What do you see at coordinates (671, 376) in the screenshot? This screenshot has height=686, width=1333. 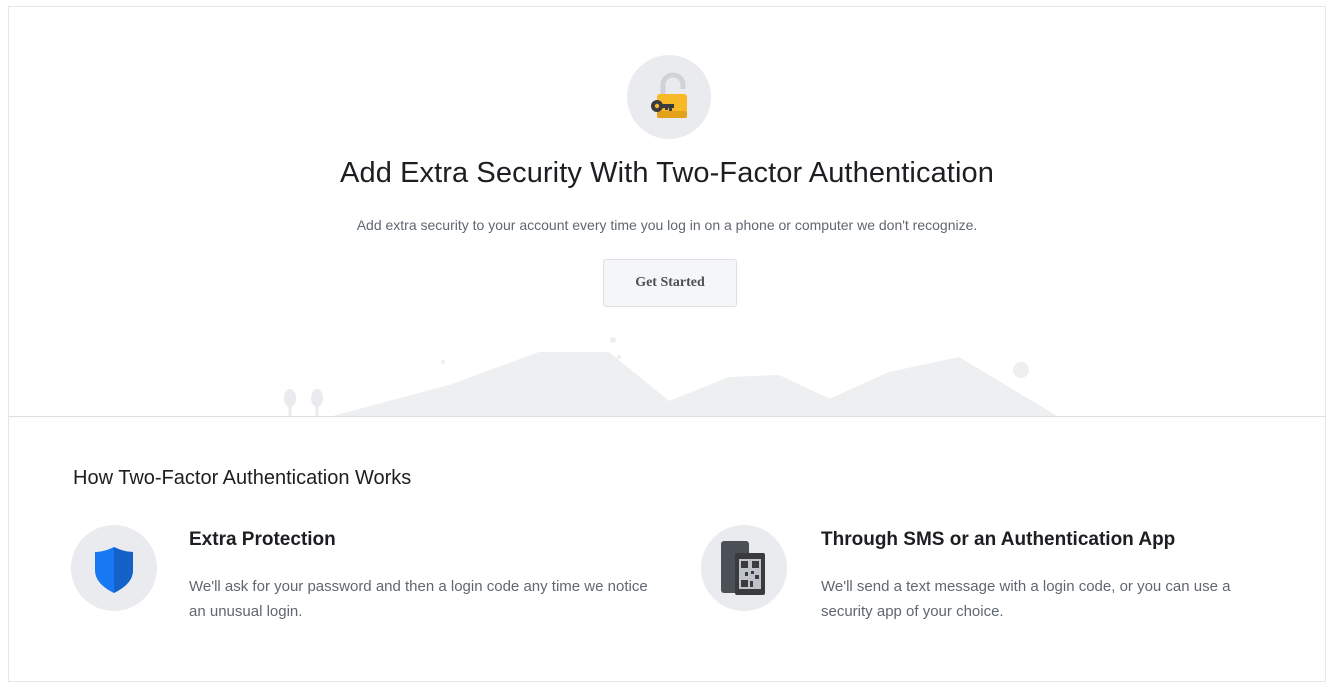 I see `landscape-illustration` at bounding box center [671, 376].